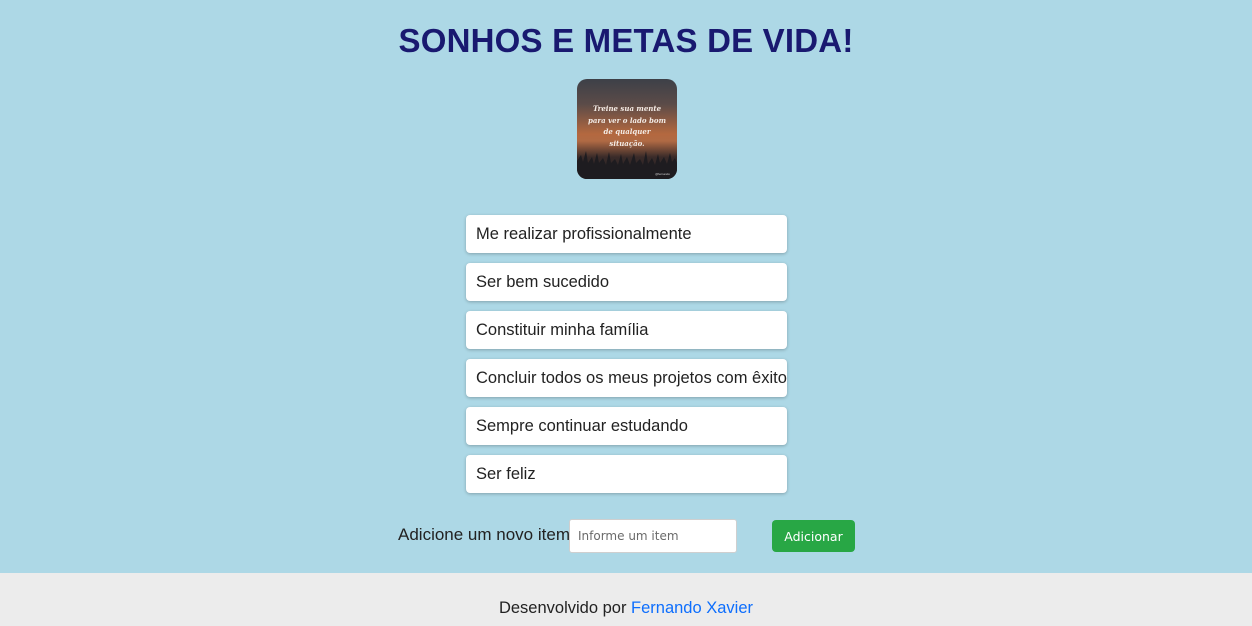 The width and height of the screenshot is (1252, 626). What do you see at coordinates (813, 536) in the screenshot?
I see `add-button: Adicionar` at bounding box center [813, 536].